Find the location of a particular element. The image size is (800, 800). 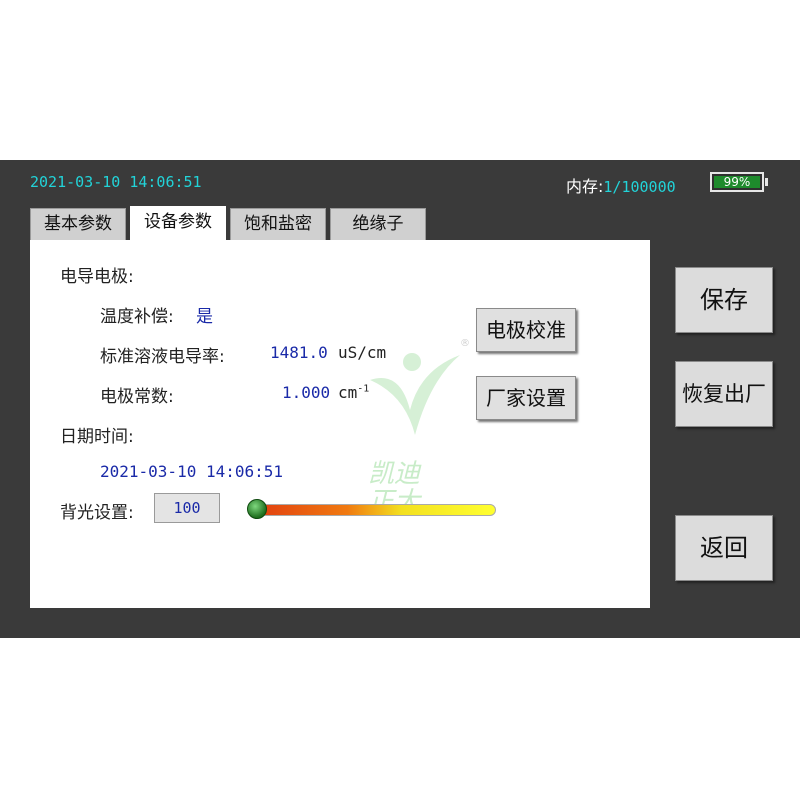

electrode-constant-unit: cm-1 is located at coordinates (353, 392).